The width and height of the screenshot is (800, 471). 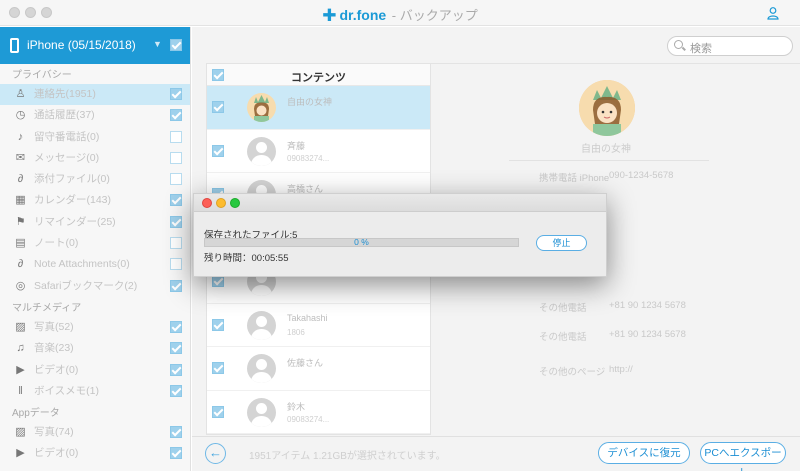 I want to click on sidebar-item: ∂ Note Attachments(0), so click(x=95, y=264).